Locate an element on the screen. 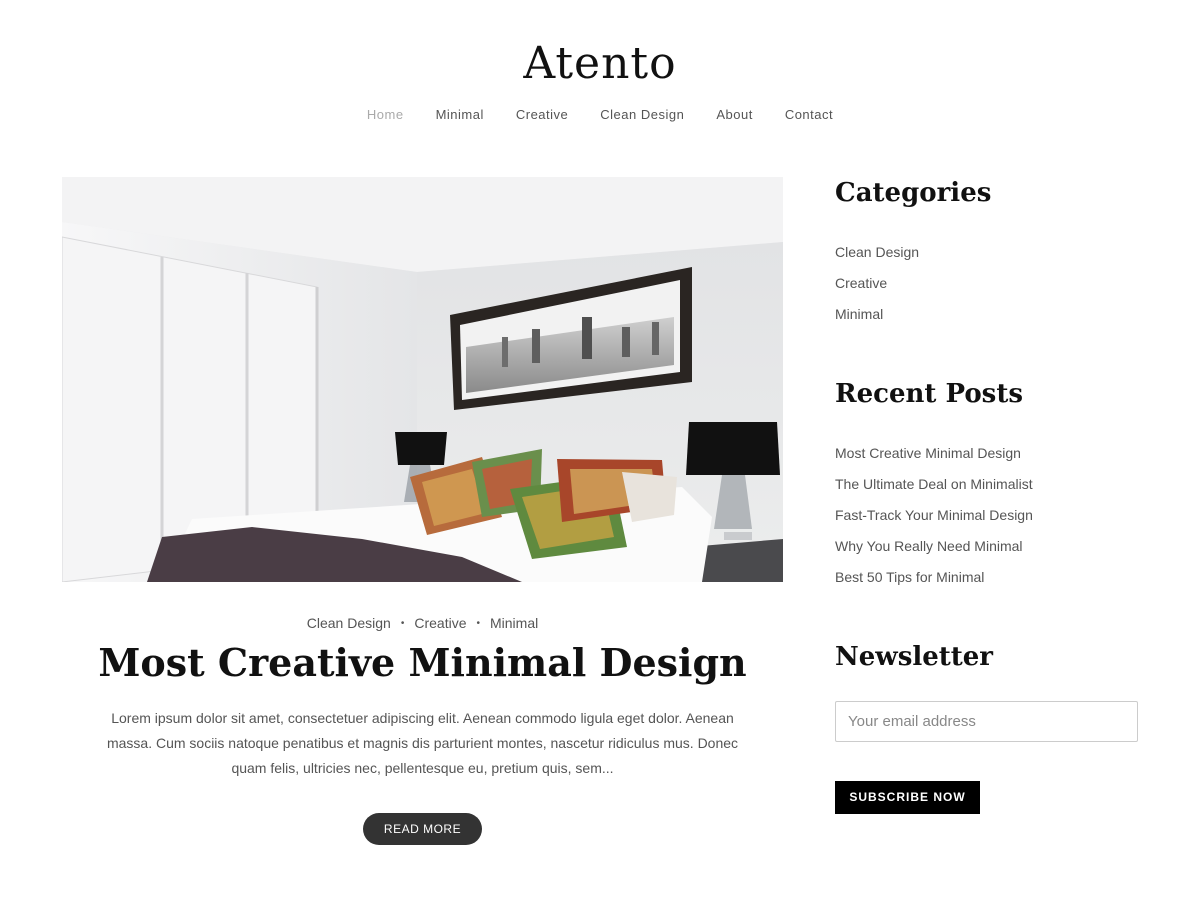 This screenshot has width=1200, height=900. category-link: Minimal is located at coordinates (877, 321).